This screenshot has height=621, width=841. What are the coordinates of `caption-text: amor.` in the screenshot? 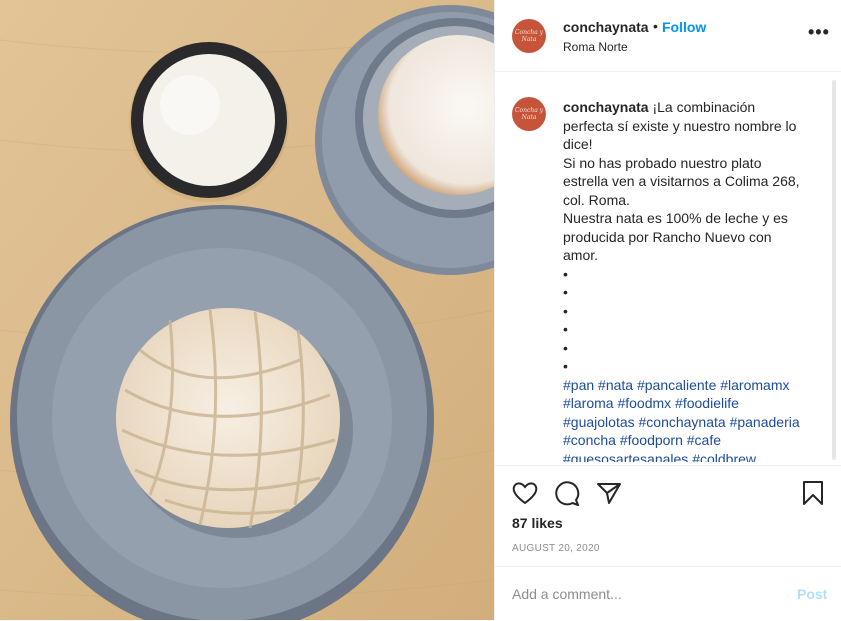 It's located at (581, 255).